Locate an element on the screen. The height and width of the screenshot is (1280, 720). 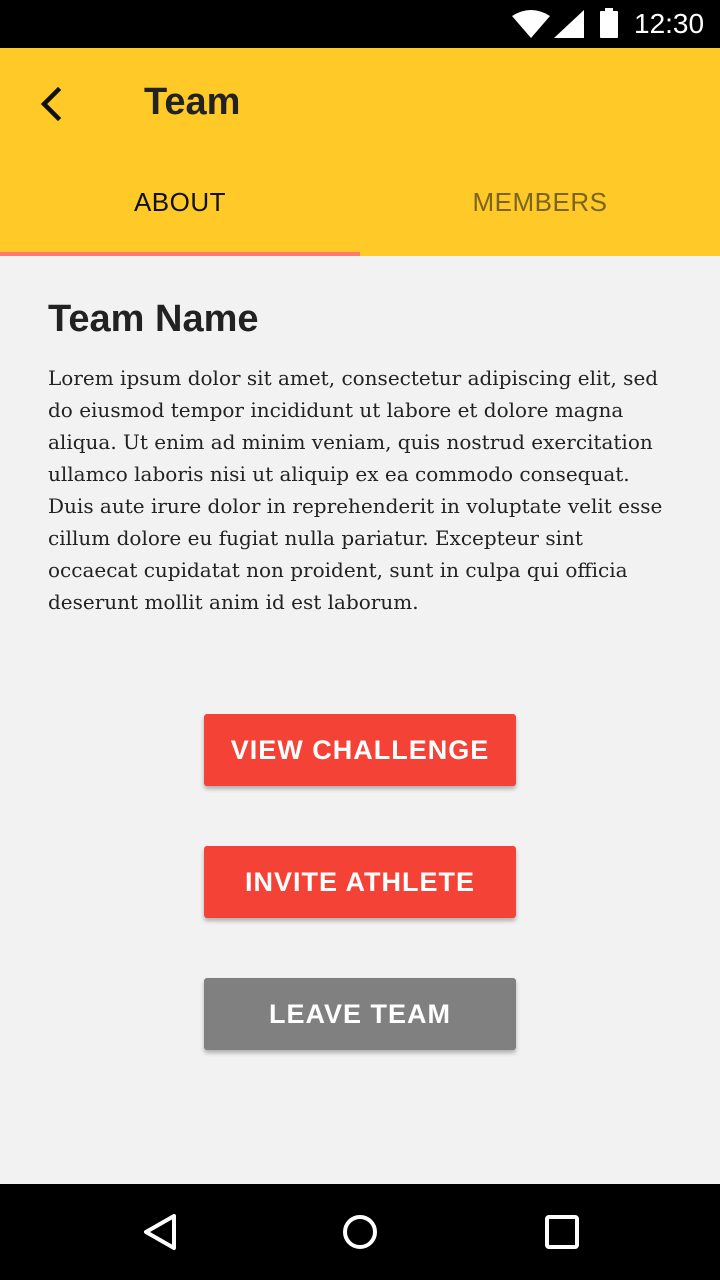
back-button is located at coordinates (52, 104).